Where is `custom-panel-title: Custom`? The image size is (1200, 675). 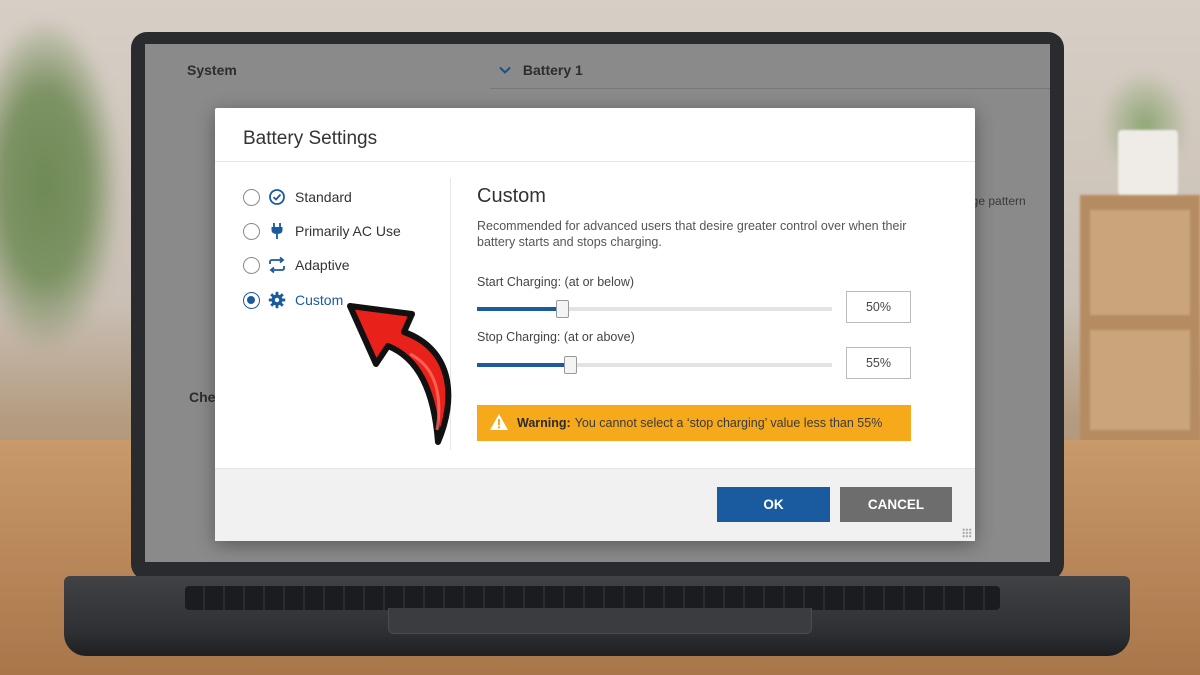 custom-panel-title: Custom is located at coordinates (511, 196).